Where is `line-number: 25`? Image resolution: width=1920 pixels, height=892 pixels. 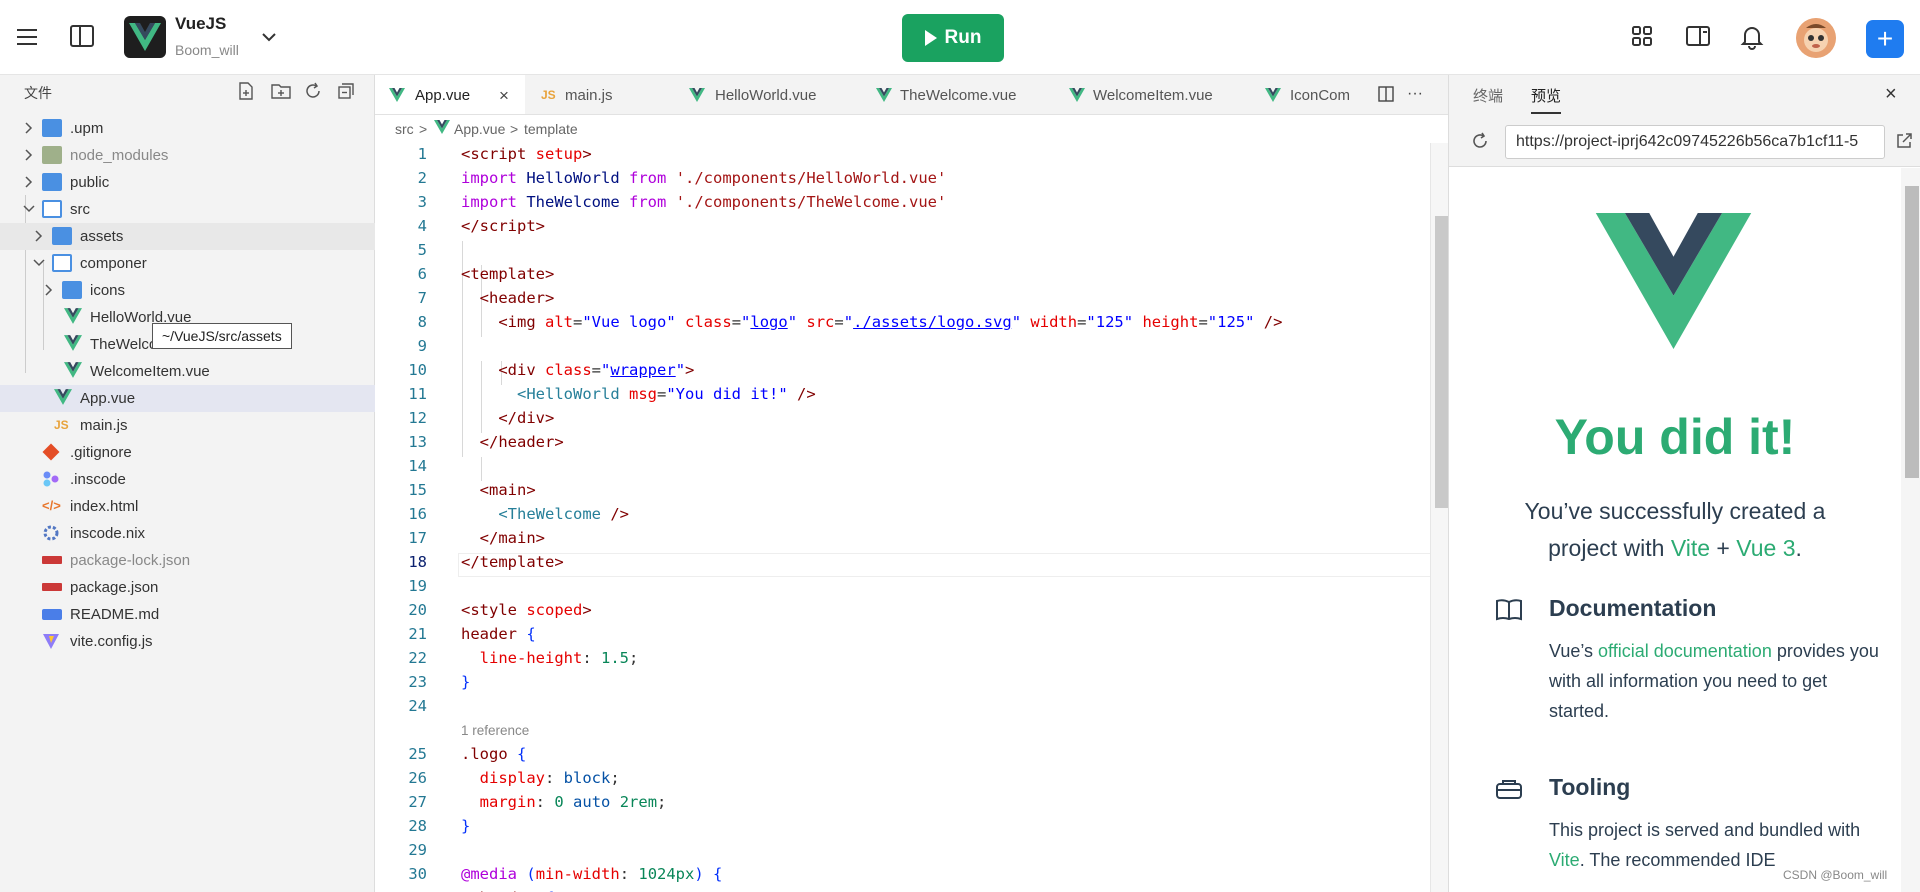 line-number: 25 is located at coordinates (417, 754).